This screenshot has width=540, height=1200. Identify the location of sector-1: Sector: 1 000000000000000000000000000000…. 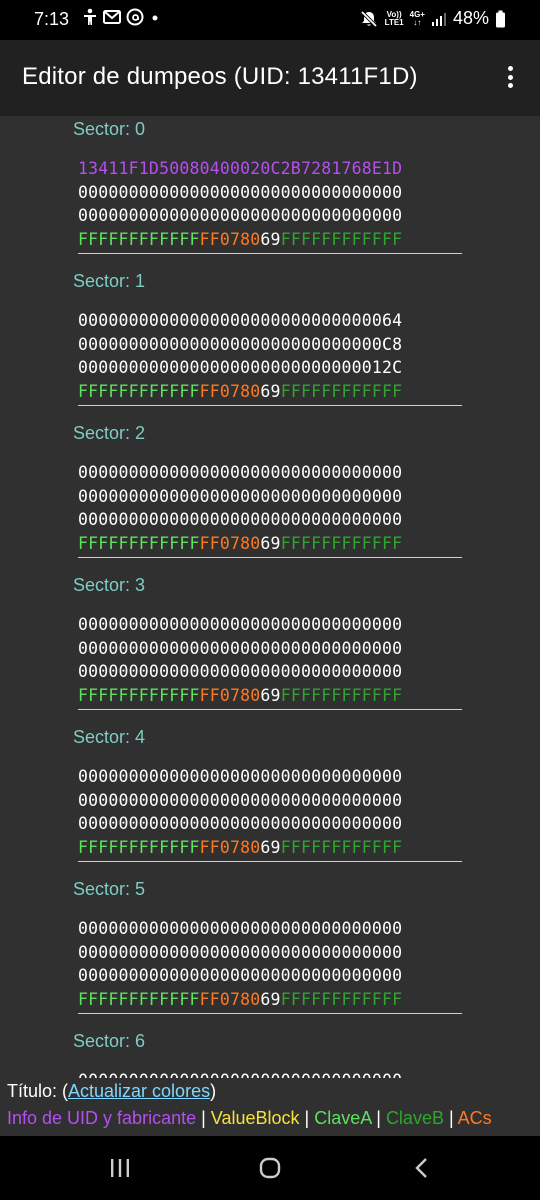
(270, 344).